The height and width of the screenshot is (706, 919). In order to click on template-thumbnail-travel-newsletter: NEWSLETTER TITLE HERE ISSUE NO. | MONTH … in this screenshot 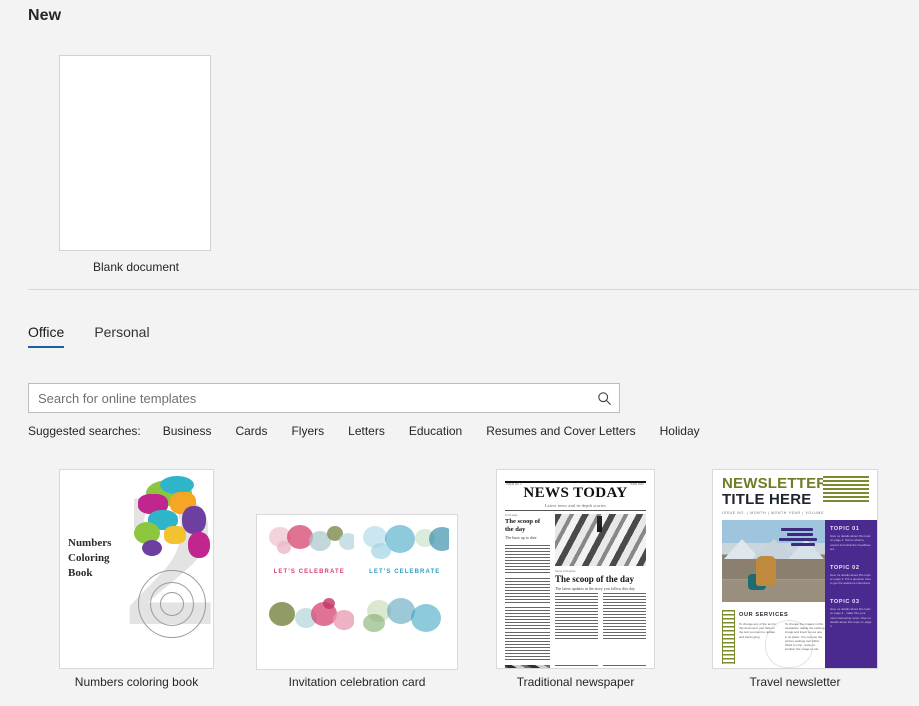, I will do `click(795, 569)`.